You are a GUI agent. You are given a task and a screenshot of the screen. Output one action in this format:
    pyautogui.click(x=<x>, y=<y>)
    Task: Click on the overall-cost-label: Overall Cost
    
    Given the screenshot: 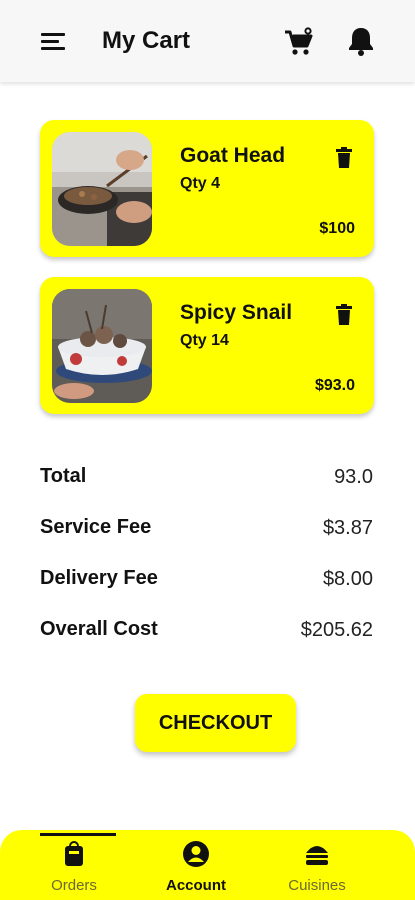 What is the action you would take?
    pyautogui.click(x=99, y=629)
    